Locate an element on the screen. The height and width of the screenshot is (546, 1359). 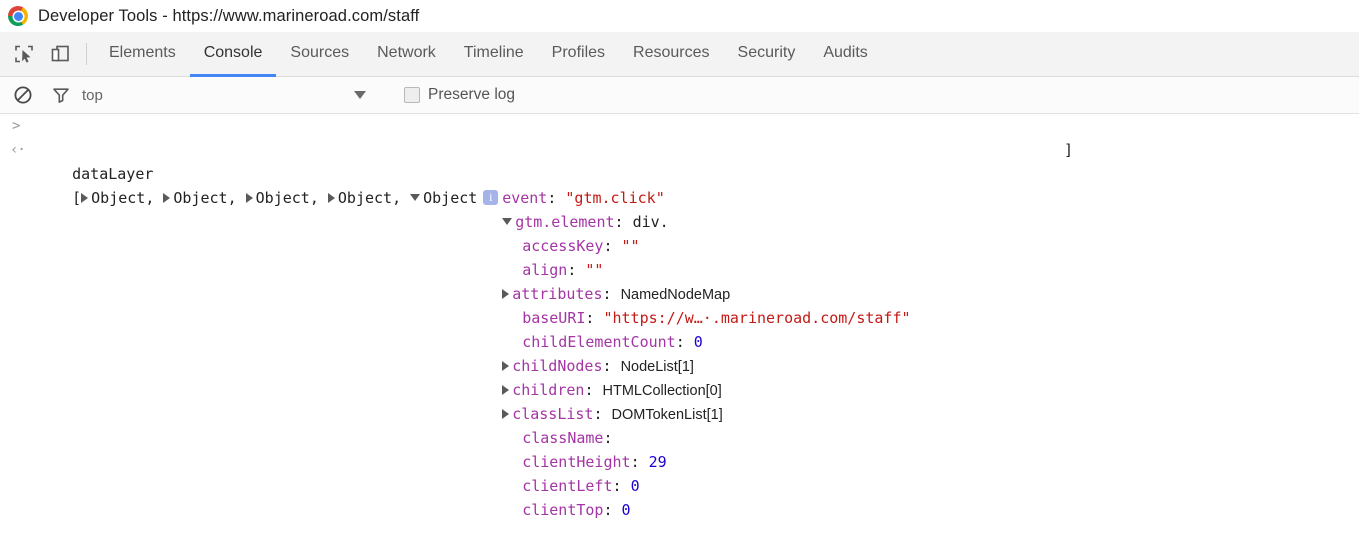
property-row: align: "" is located at coordinates (679, 256).